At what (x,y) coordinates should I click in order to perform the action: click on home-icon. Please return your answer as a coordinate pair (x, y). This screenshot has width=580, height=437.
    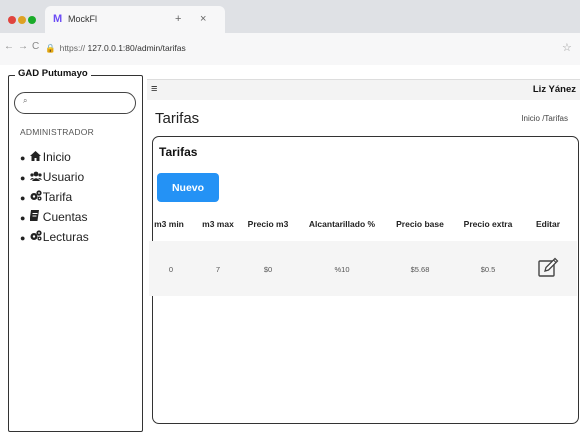
    Looking at the image, I should click on (36, 158).